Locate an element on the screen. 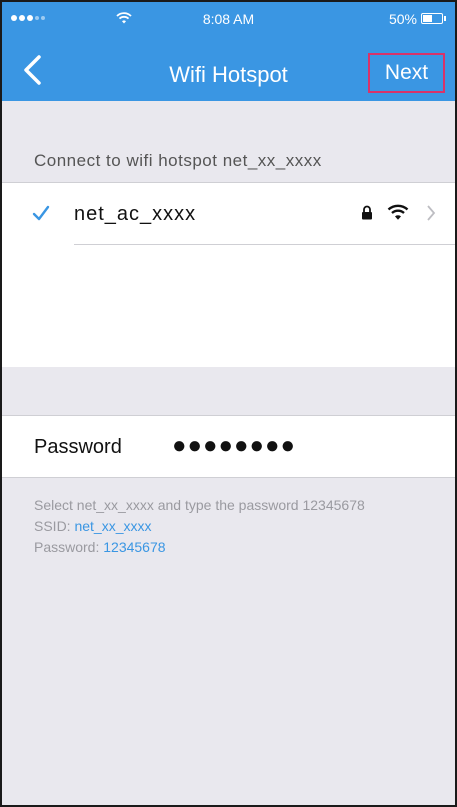 The width and height of the screenshot is (457, 807). navigation-bar: Wifi Hotspot Next is located at coordinates (228, 69).